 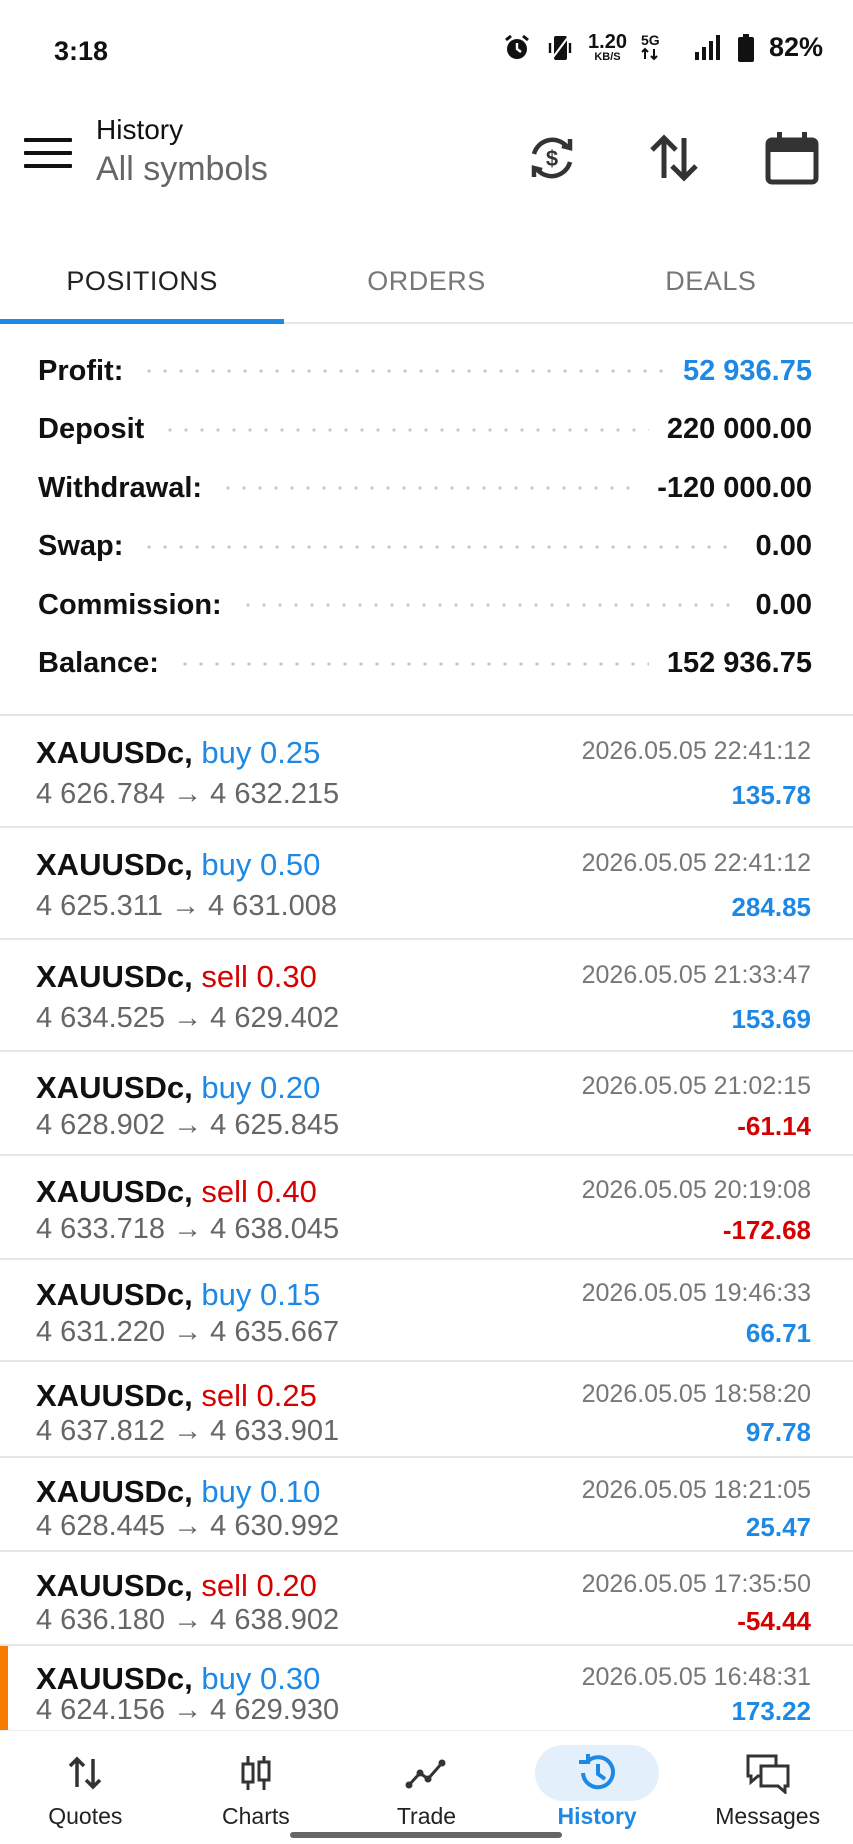 I want to click on vibrate-icon, so click(x=560, y=47).